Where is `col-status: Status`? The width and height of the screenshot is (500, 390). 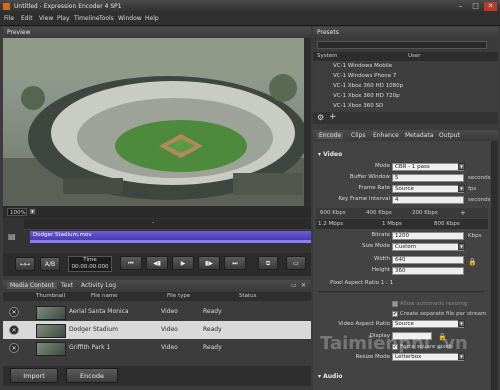 col-status: Status is located at coordinates (248, 296).